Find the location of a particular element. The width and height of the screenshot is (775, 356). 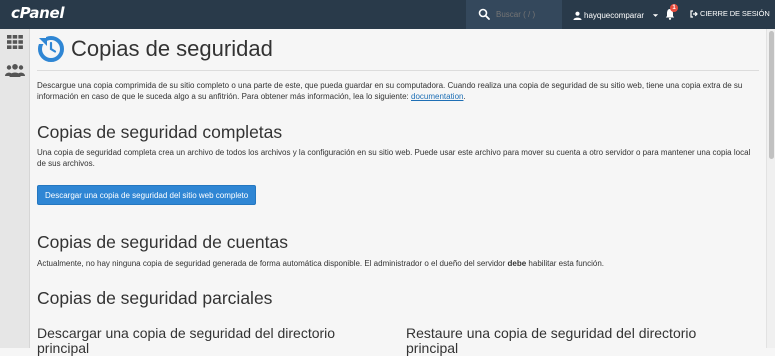

account-backup-emphasis: debe is located at coordinates (517, 263).